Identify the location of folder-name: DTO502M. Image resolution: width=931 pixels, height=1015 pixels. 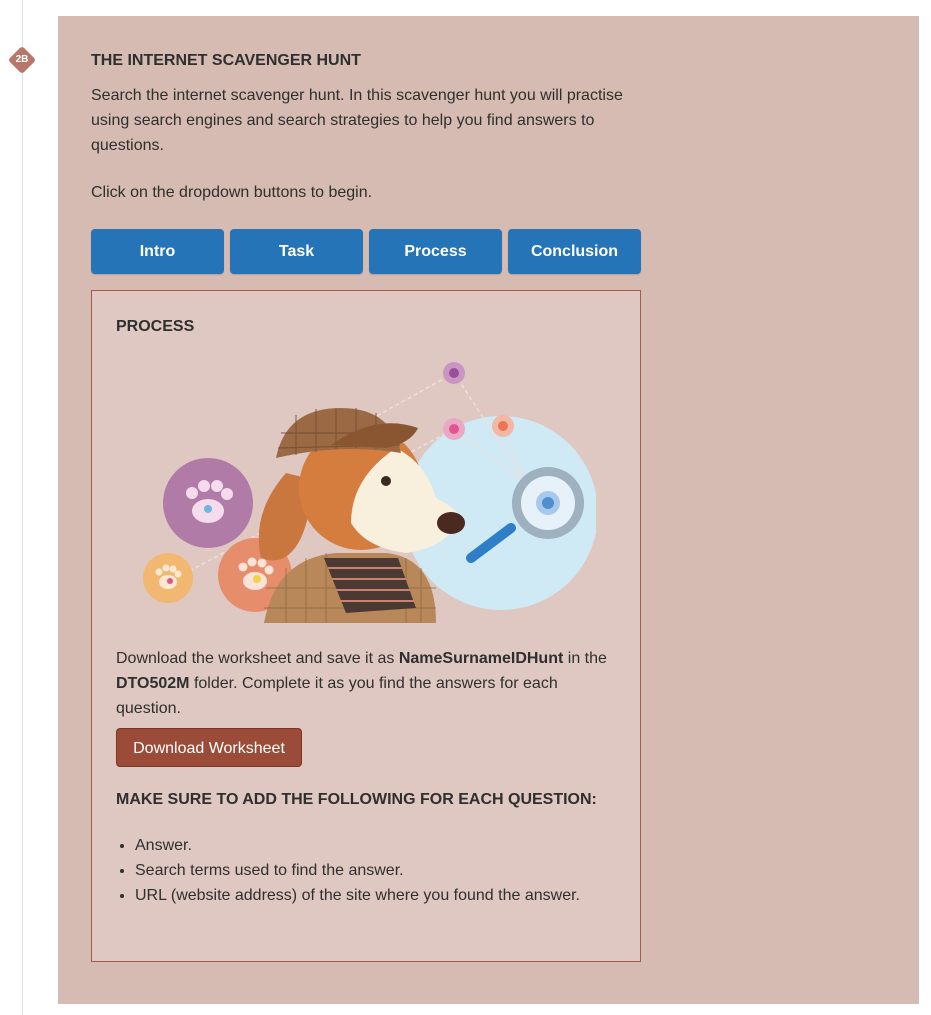
(153, 683).